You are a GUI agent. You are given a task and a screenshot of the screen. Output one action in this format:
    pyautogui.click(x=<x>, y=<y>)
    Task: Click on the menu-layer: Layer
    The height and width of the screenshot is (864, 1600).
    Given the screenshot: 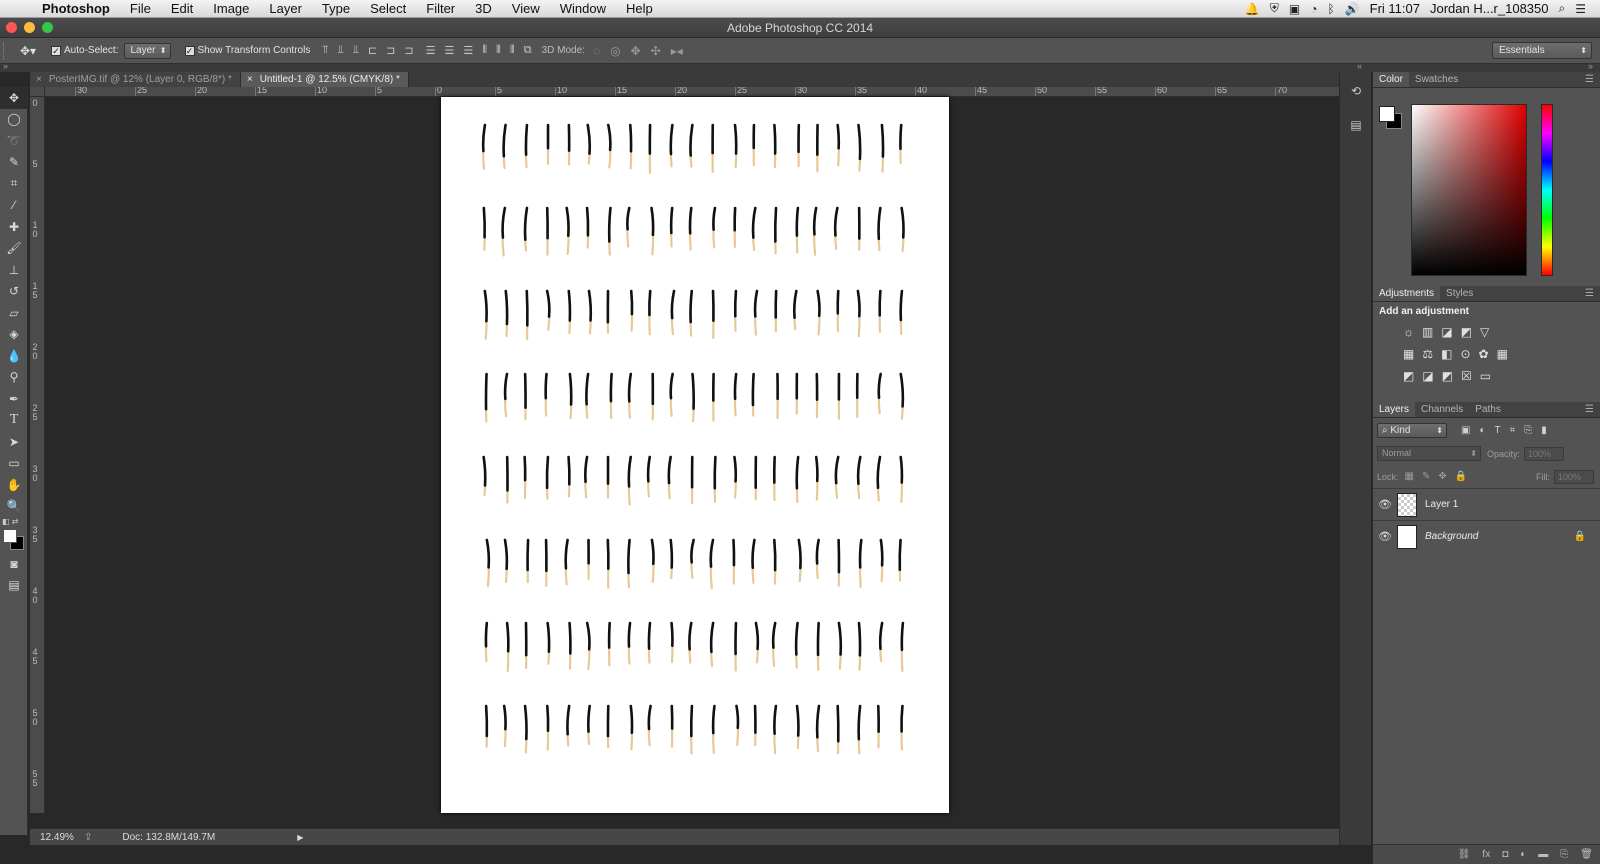 What is the action you would take?
    pyautogui.click(x=285, y=8)
    